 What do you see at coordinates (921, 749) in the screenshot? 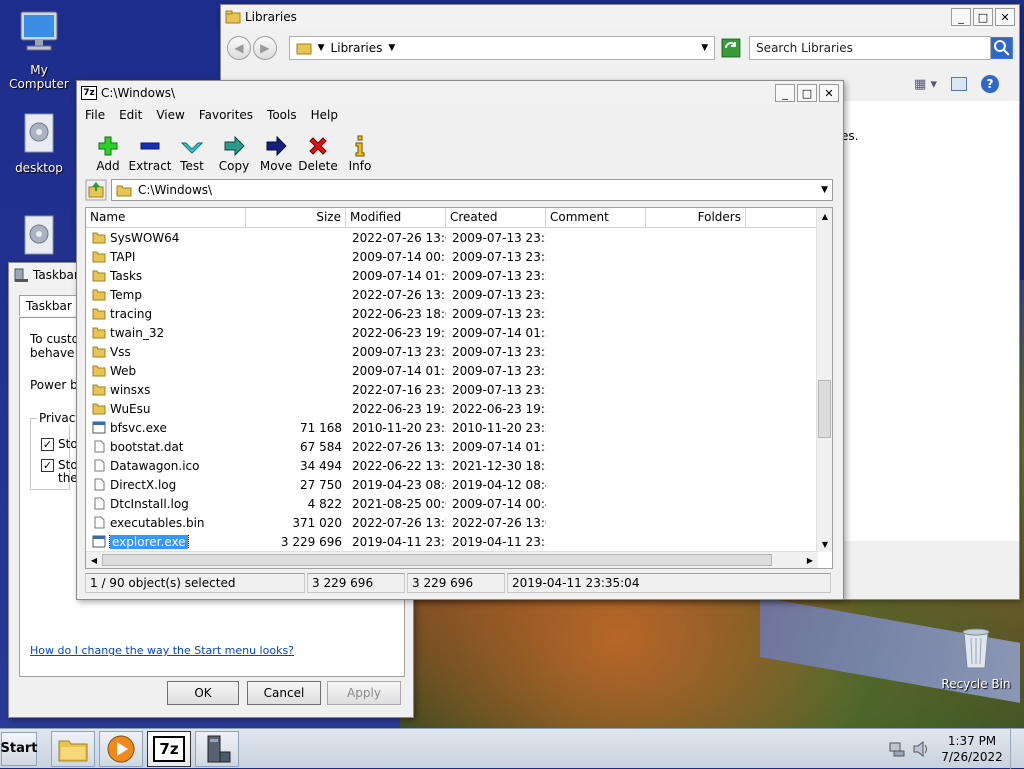
I see `volume-icon` at bounding box center [921, 749].